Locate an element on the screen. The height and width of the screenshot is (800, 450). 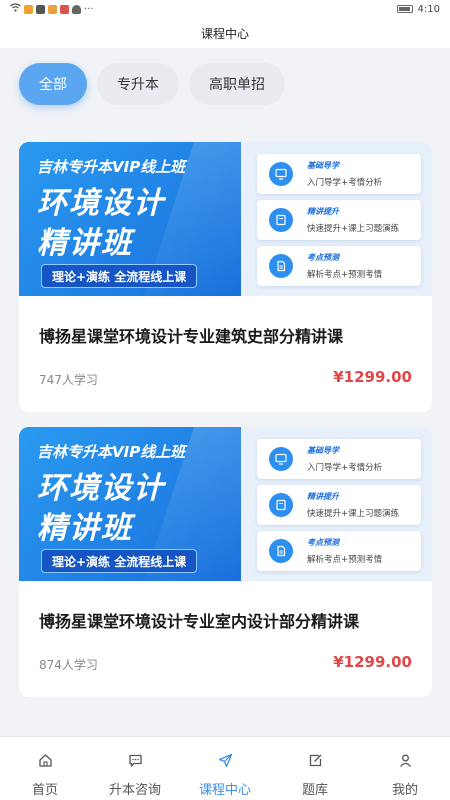
status-icons: ··· is located at coordinates (52, 9).